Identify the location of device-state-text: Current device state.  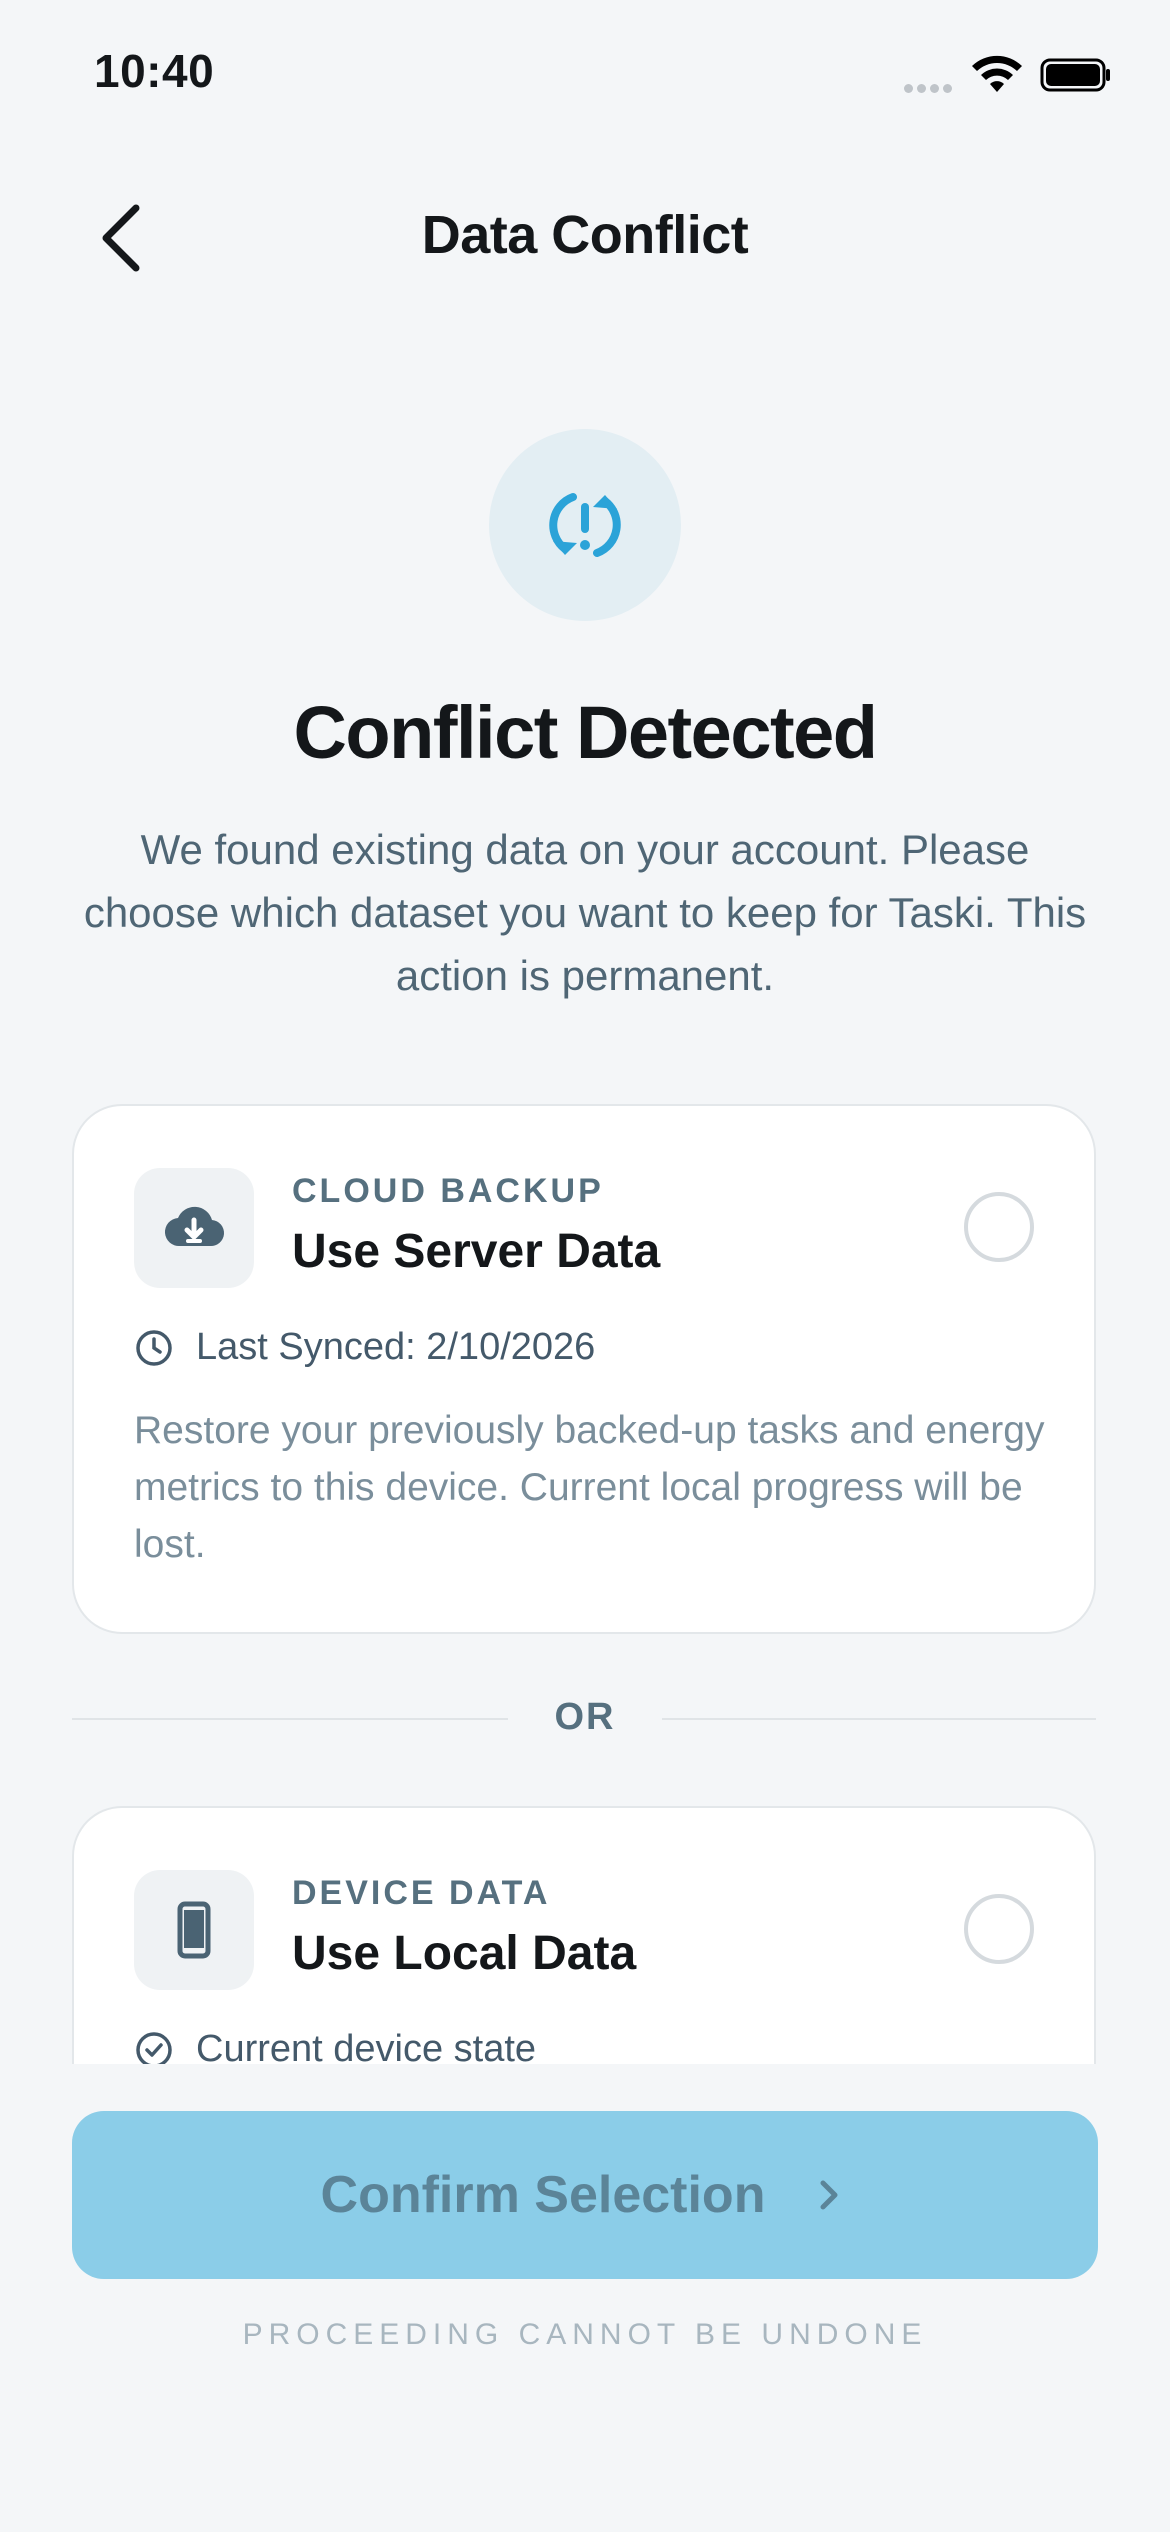
(366, 2047).